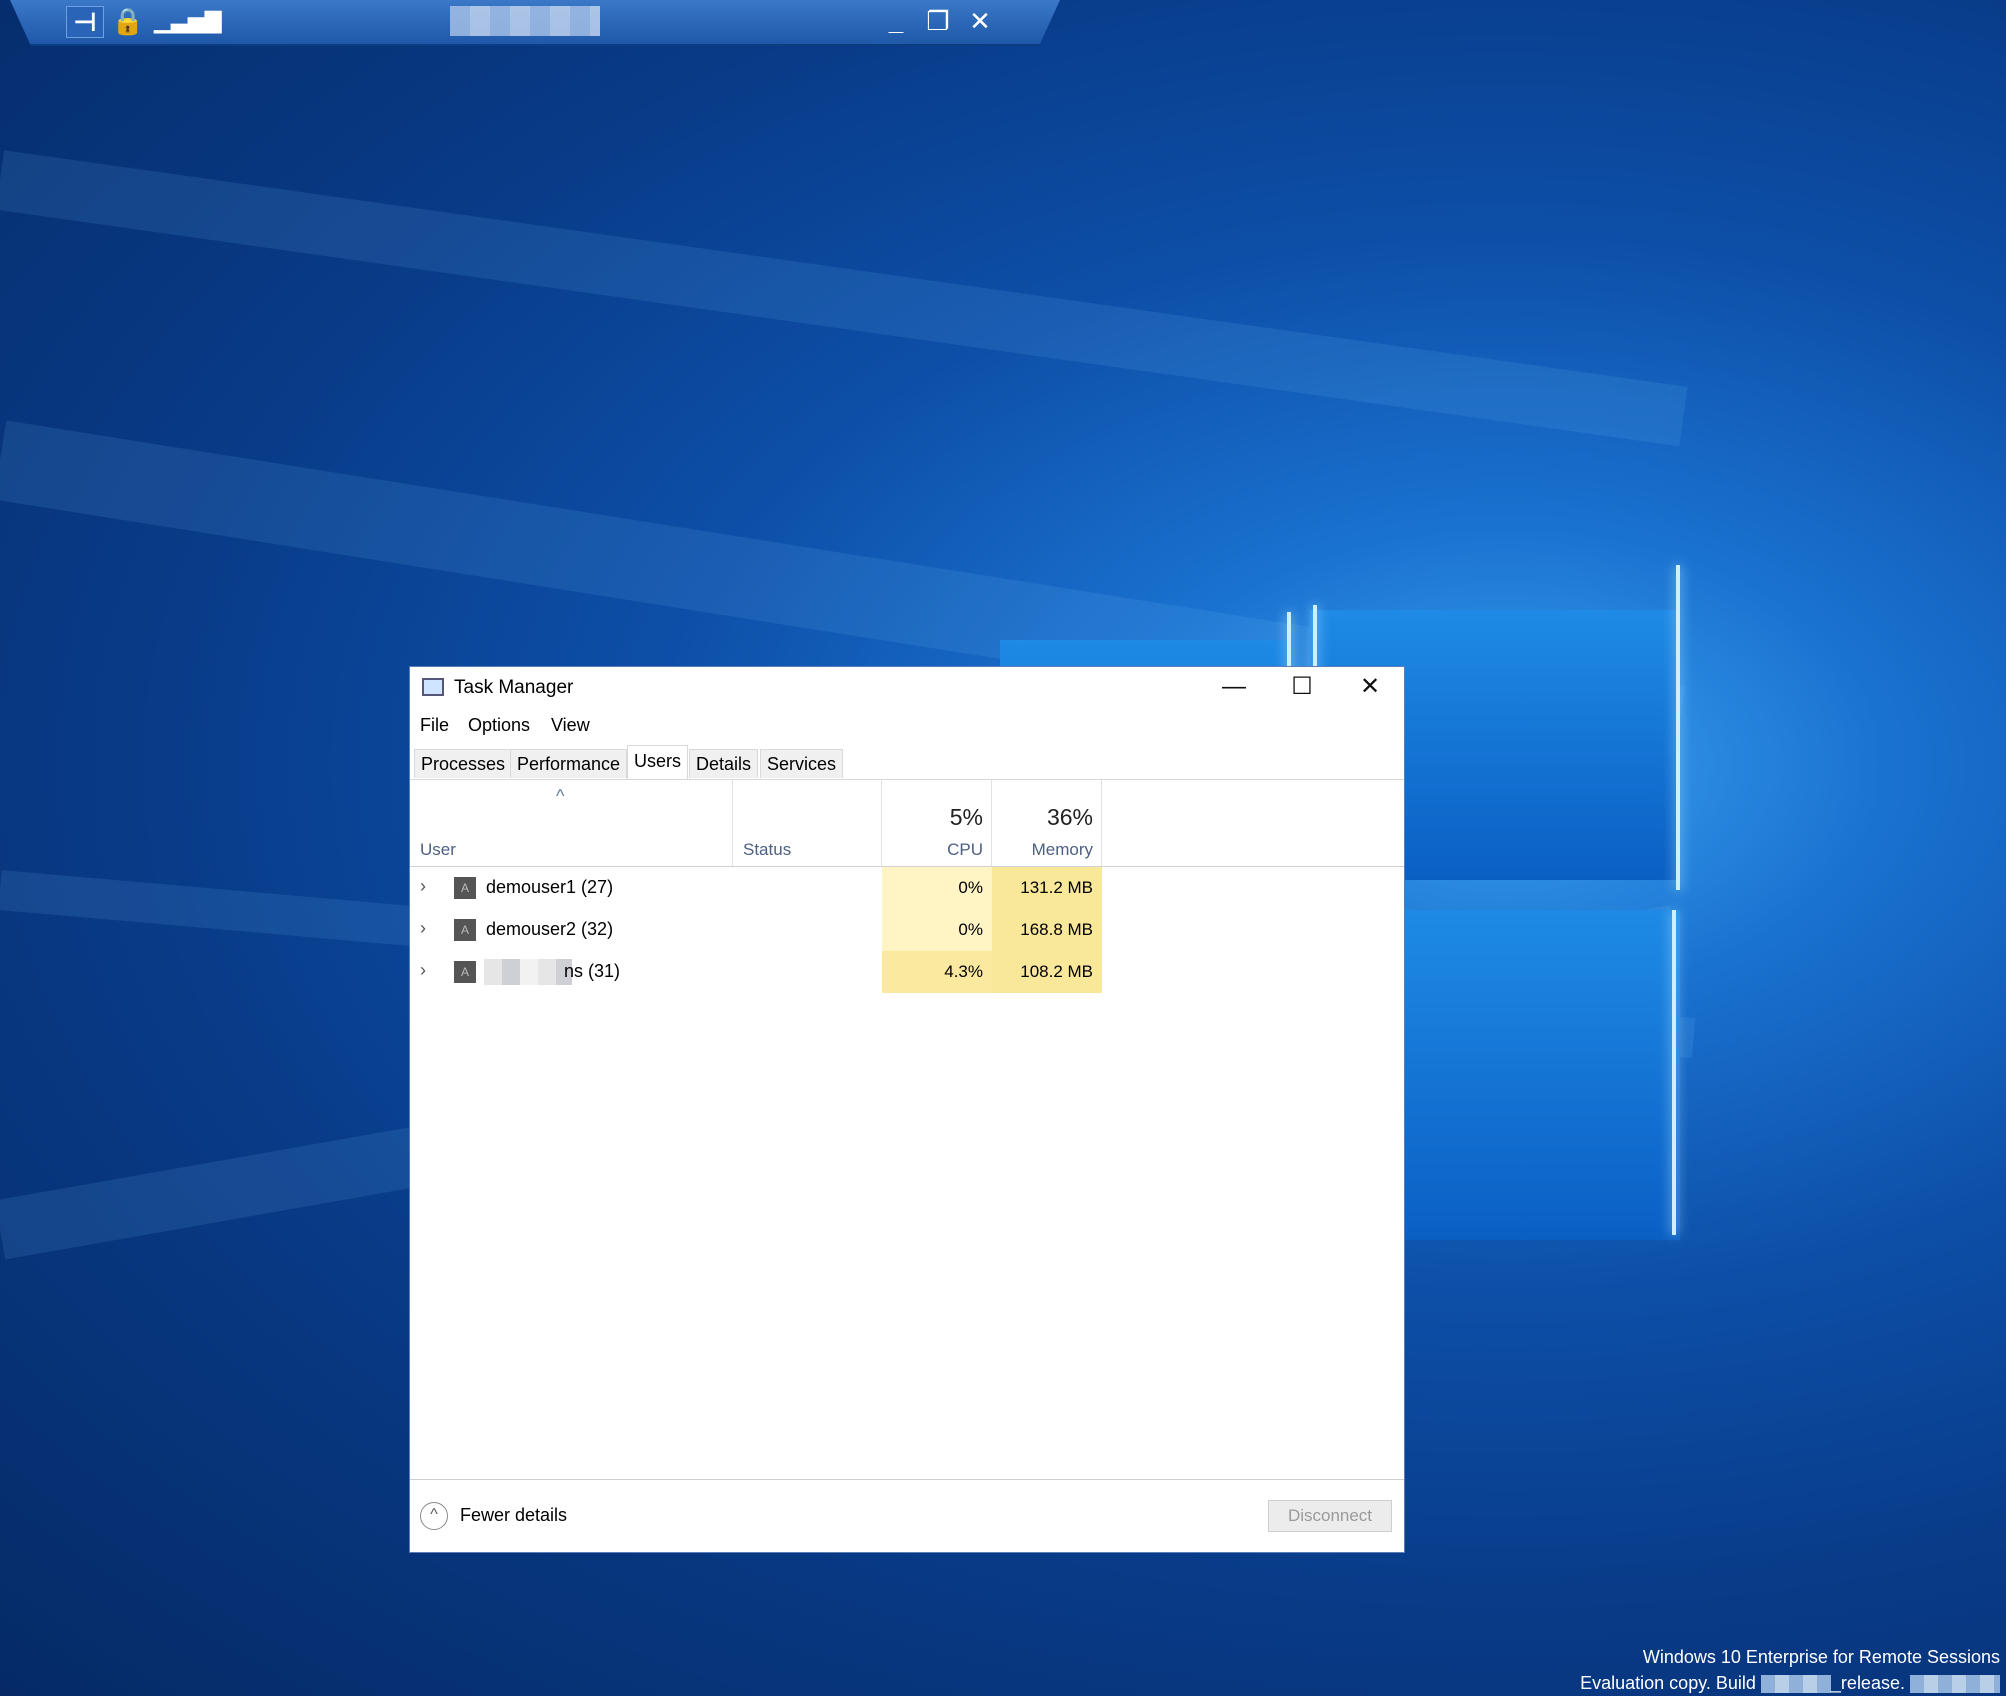 The height and width of the screenshot is (1696, 2006). Describe the element at coordinates (980, 21) in the screenshot. I see `close-icon: ✕` at that location.